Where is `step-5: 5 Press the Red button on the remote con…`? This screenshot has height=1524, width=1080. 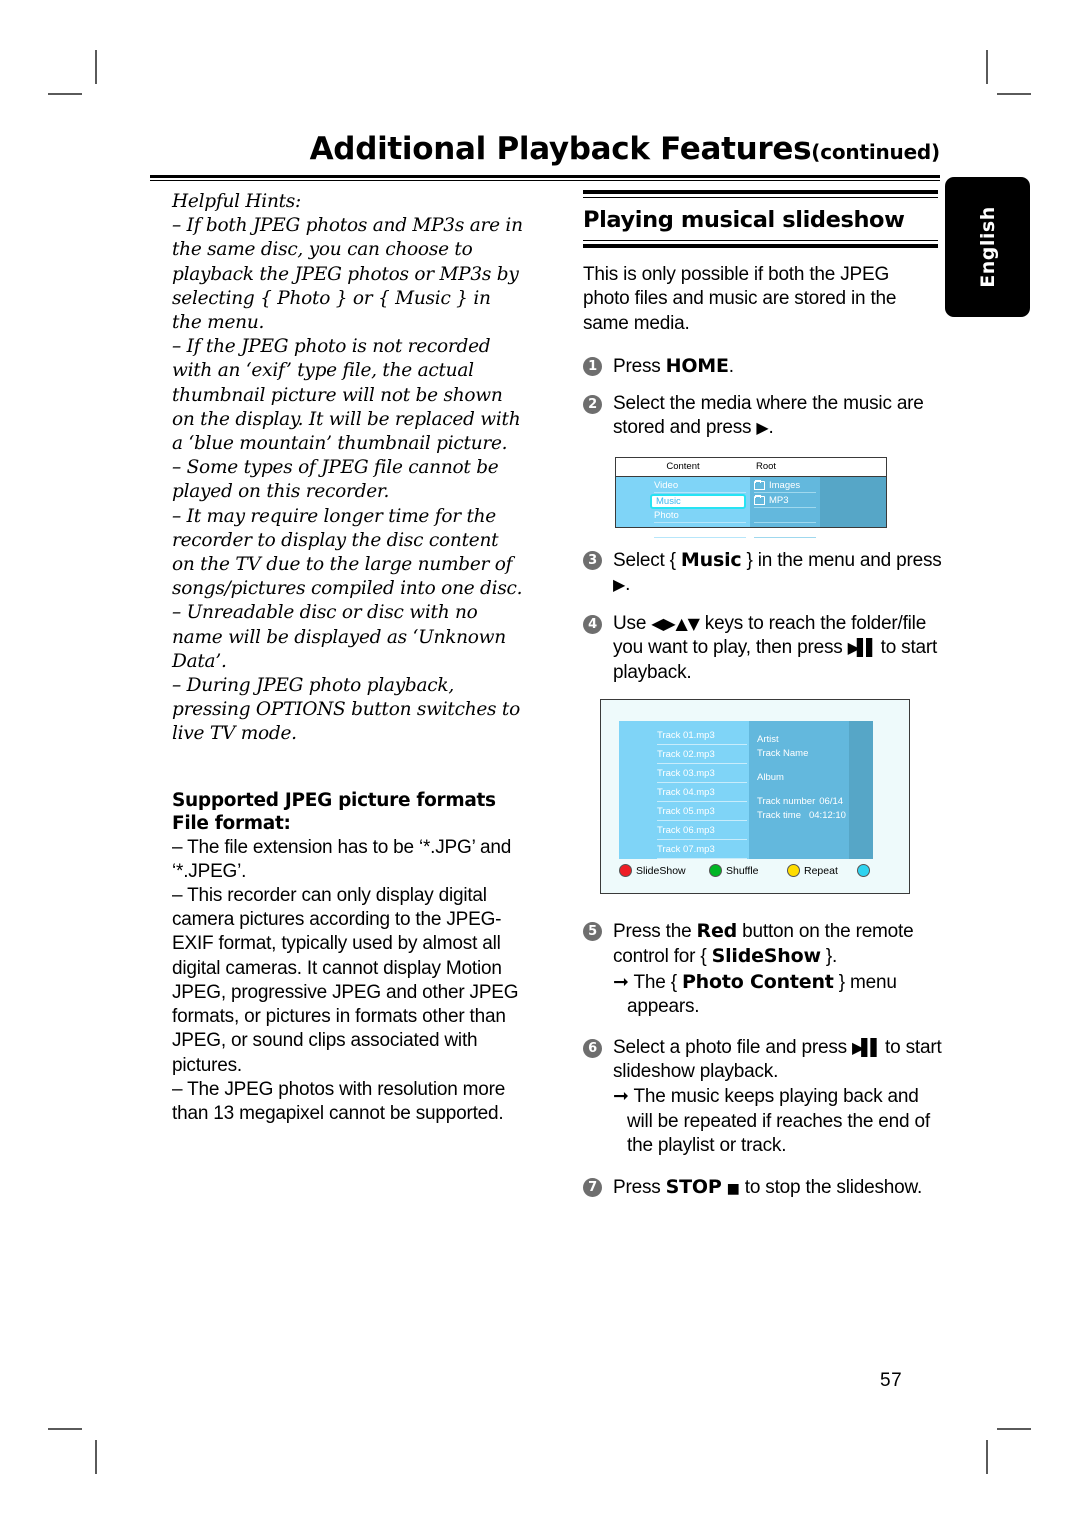 step-5: 5 Press the Red button on the remote con… is located at coordinates (763, 969).